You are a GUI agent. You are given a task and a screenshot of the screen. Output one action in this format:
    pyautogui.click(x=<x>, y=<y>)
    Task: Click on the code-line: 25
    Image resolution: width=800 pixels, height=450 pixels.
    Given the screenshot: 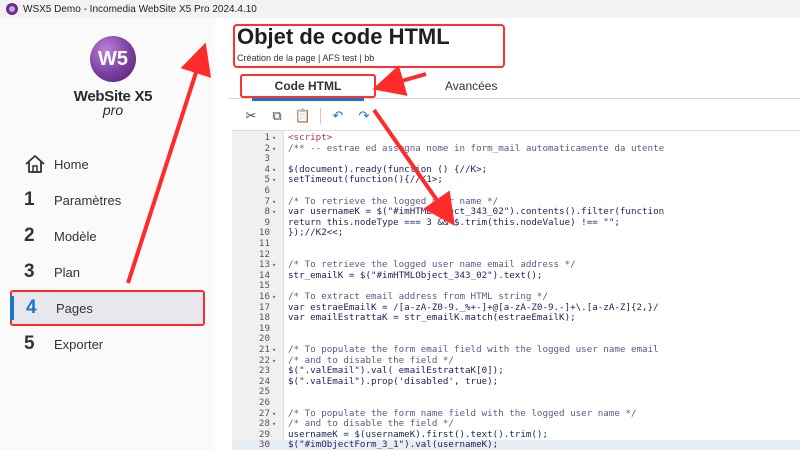 What is the action you would take?
    pyautogui.click(x=516, y=392)
    